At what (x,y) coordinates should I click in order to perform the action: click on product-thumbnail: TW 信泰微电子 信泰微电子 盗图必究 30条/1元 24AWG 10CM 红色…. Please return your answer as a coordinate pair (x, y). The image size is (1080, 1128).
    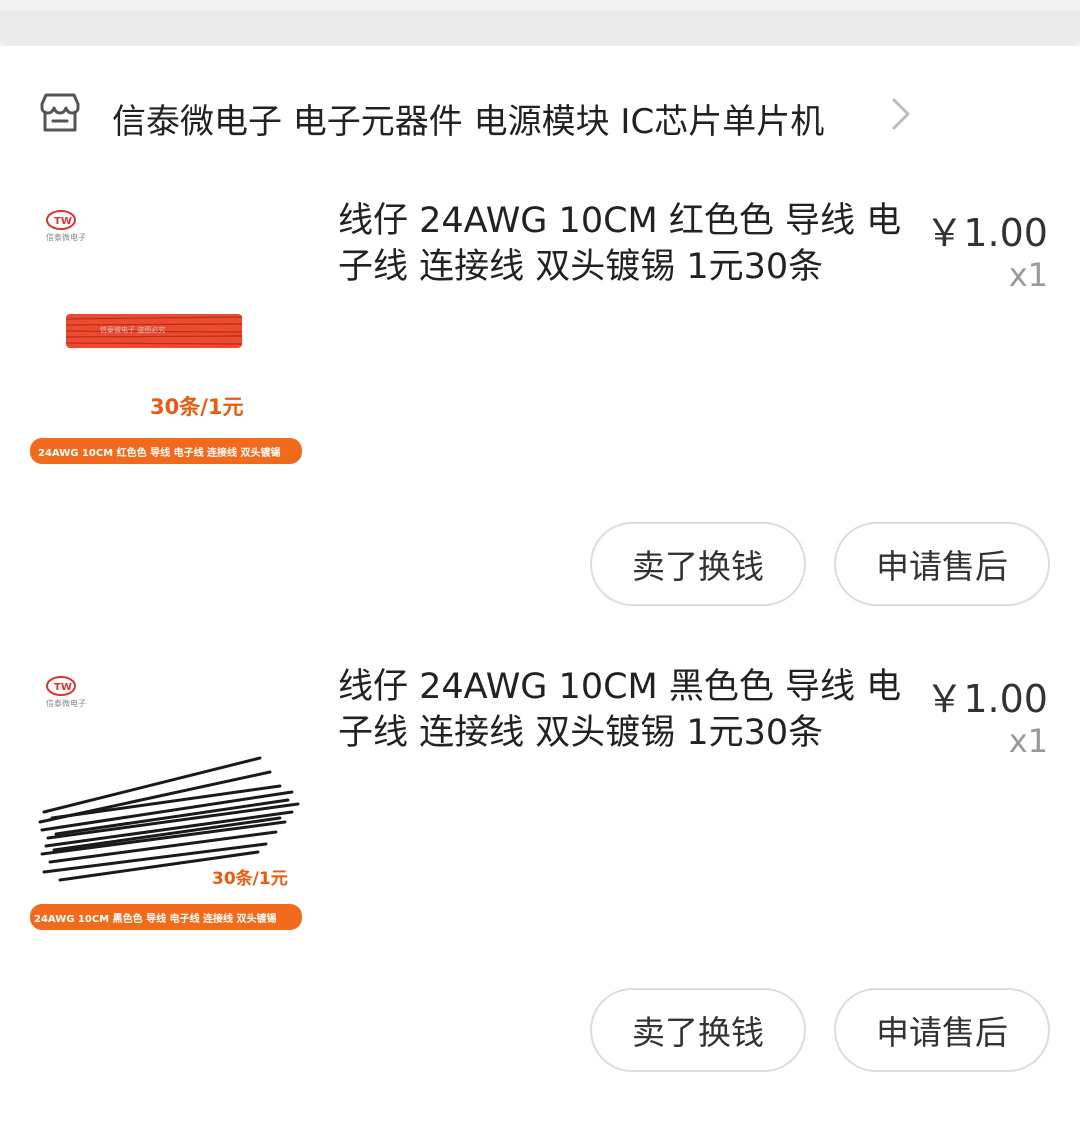
    Looking at the image, I should click on (166, 332).